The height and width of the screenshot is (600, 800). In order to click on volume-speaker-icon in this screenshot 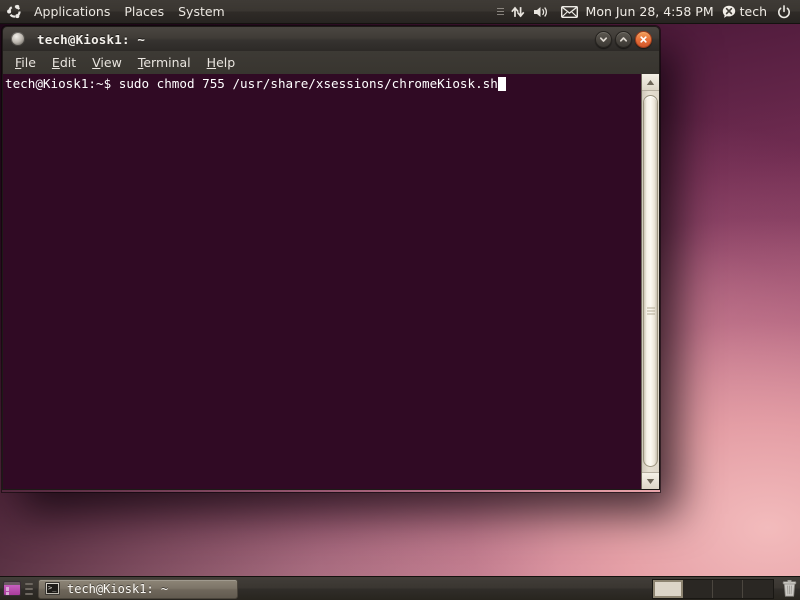, I will do `click(541, 11)`.